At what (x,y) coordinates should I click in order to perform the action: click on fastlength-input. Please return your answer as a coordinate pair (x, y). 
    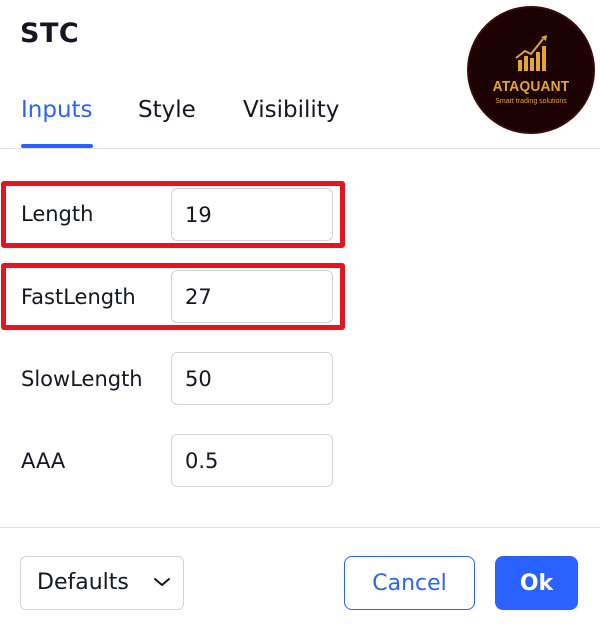
    Looking at the image, I should click on (252, 296).